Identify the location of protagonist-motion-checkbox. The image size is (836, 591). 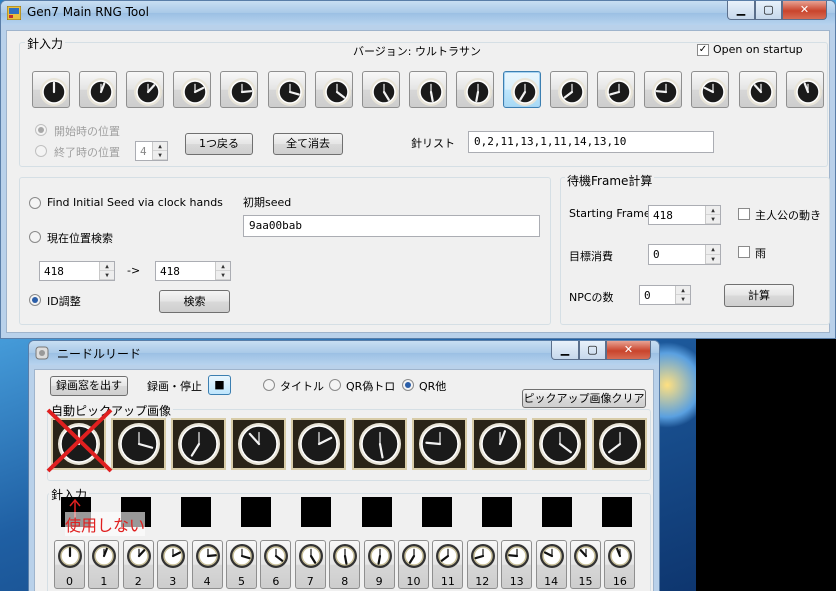
(744, 214).